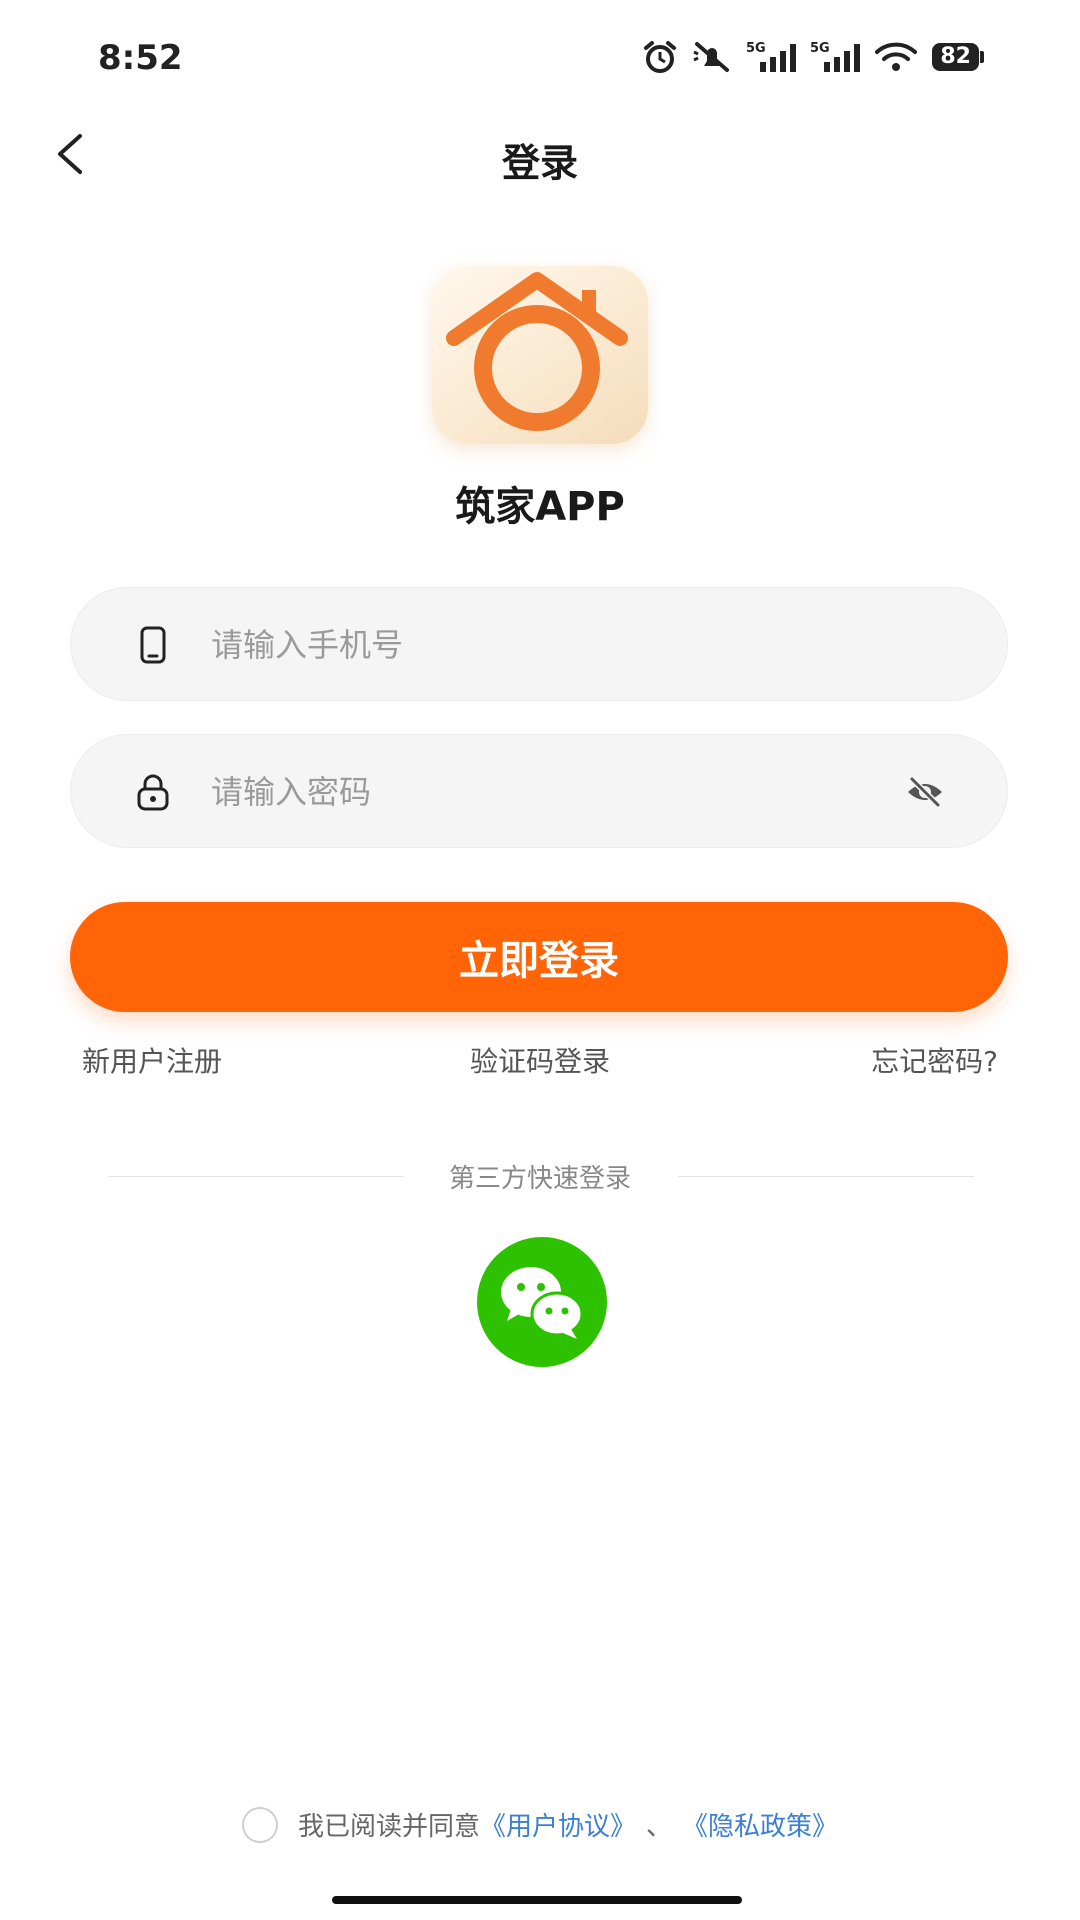 The image size is (1080, 1920). Describe the element at coordinates (826, 1176) in the screenshot. I see `divider-right` at that location.